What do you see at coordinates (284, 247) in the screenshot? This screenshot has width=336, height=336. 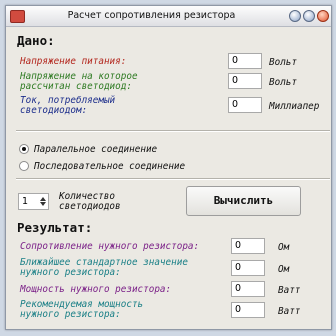 I see `resistance-unit: Ом` at bounding box center [284, 247].